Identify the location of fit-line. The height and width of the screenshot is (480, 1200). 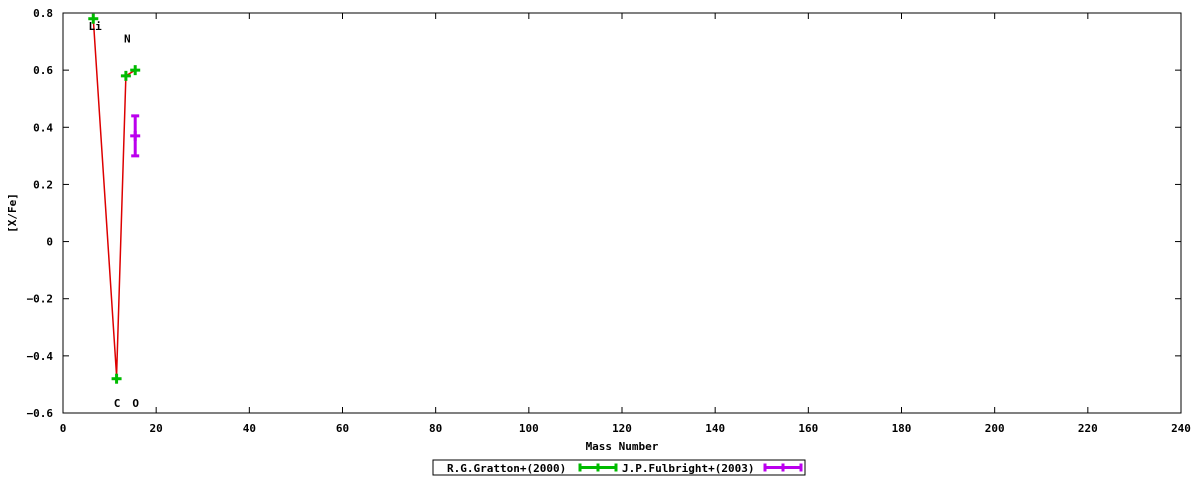
(114, 197).